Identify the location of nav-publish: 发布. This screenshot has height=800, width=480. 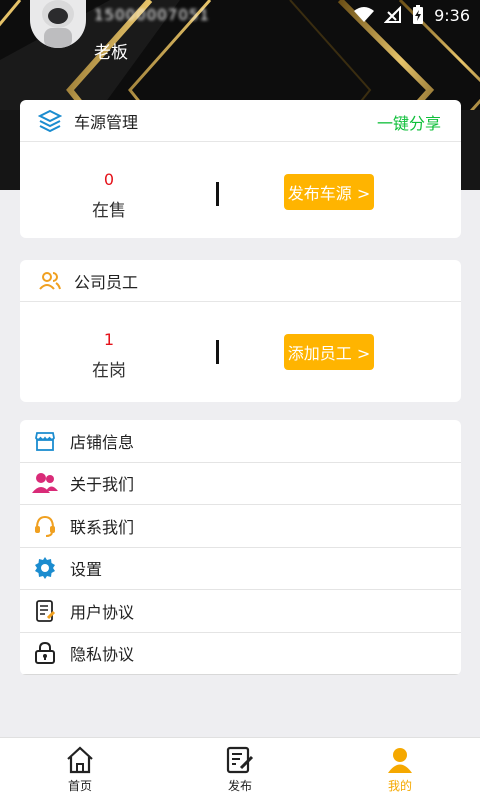
(240, 769).